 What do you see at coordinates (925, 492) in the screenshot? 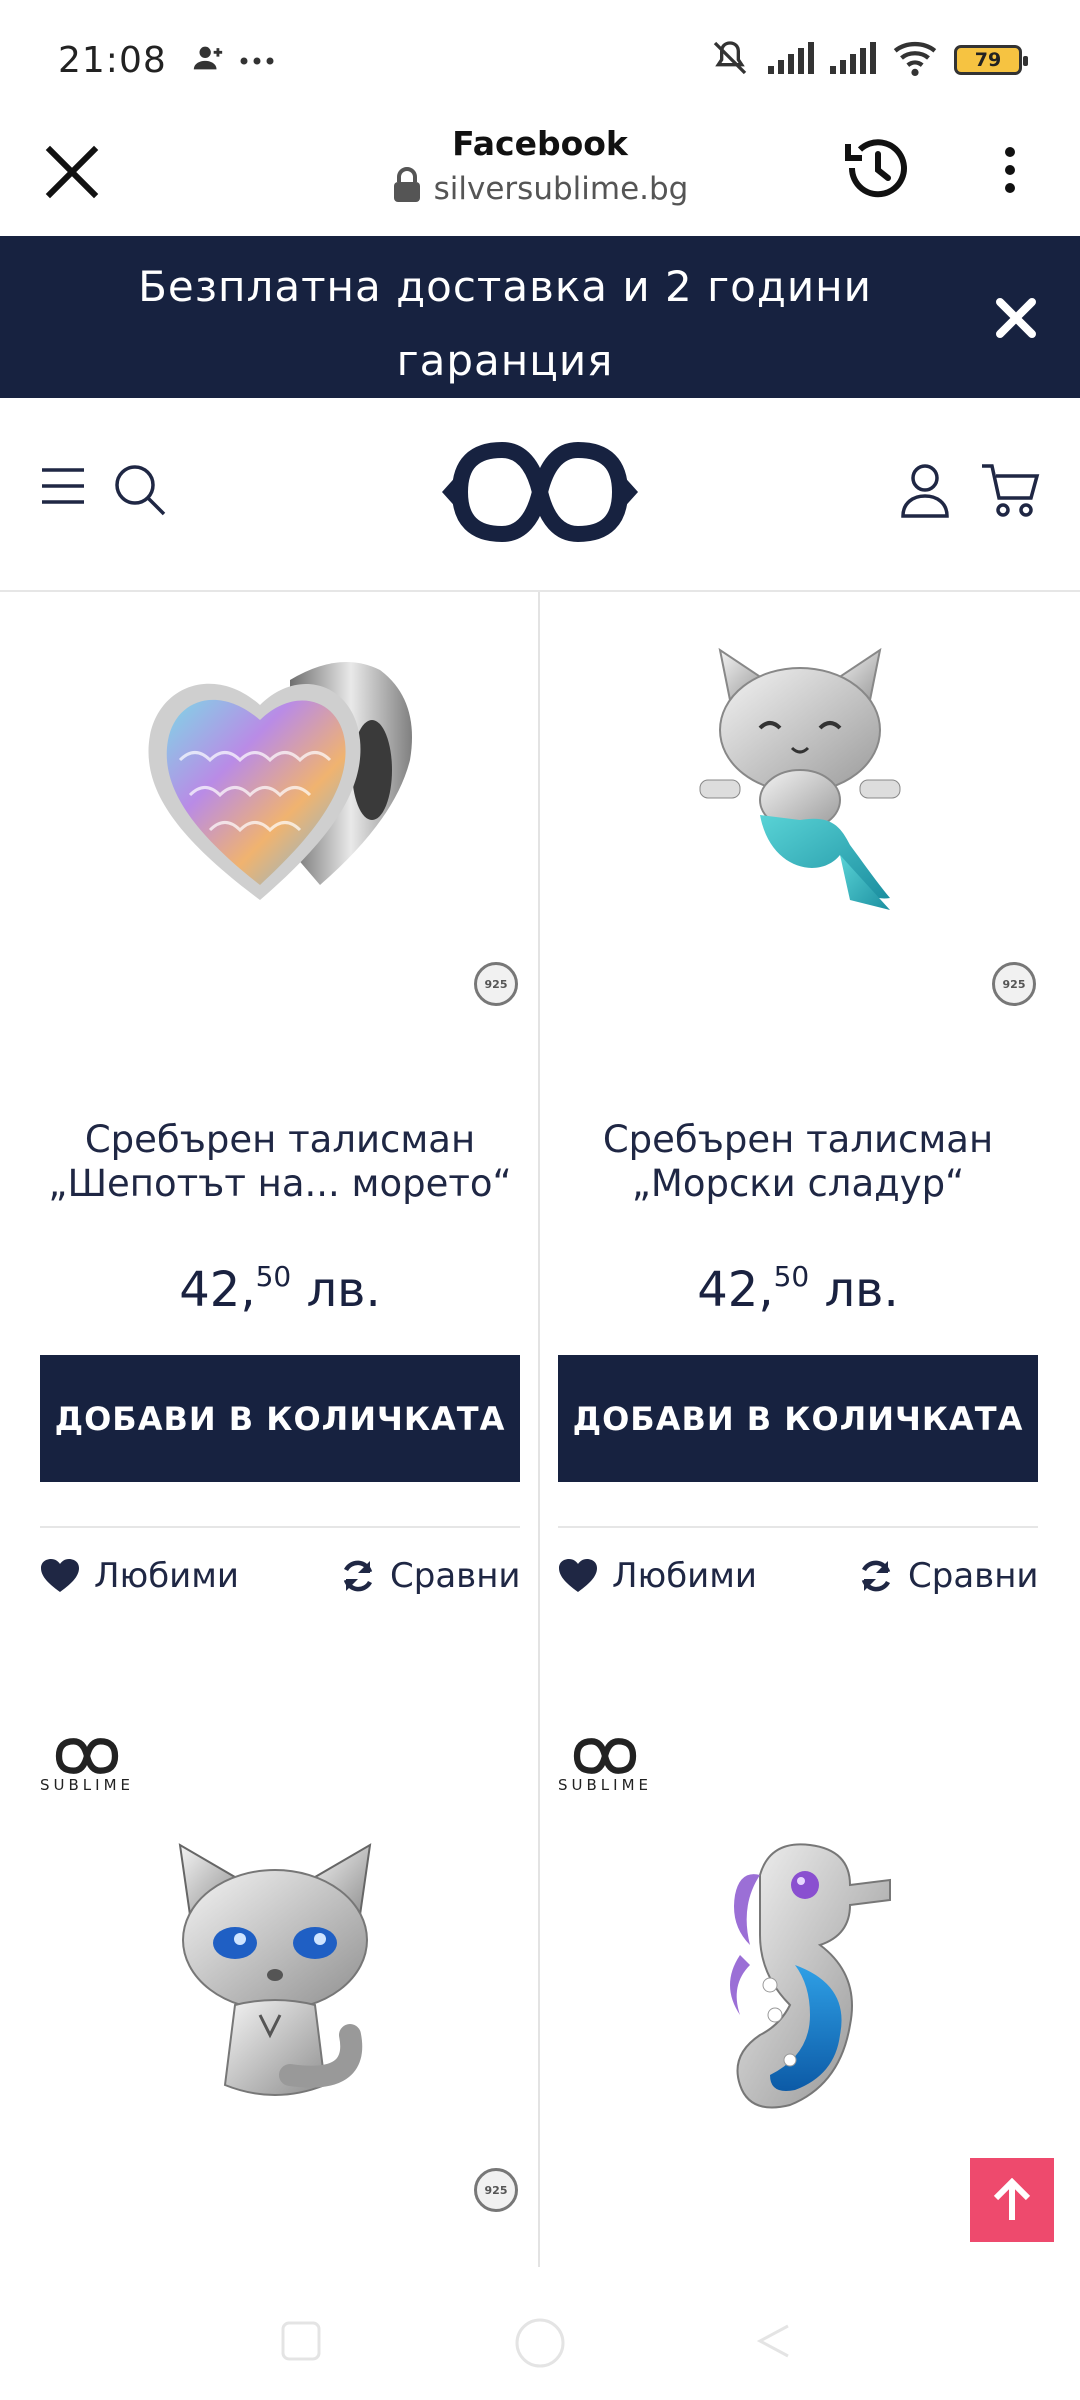
I see `account-icon` at bounding box center [925, 492].